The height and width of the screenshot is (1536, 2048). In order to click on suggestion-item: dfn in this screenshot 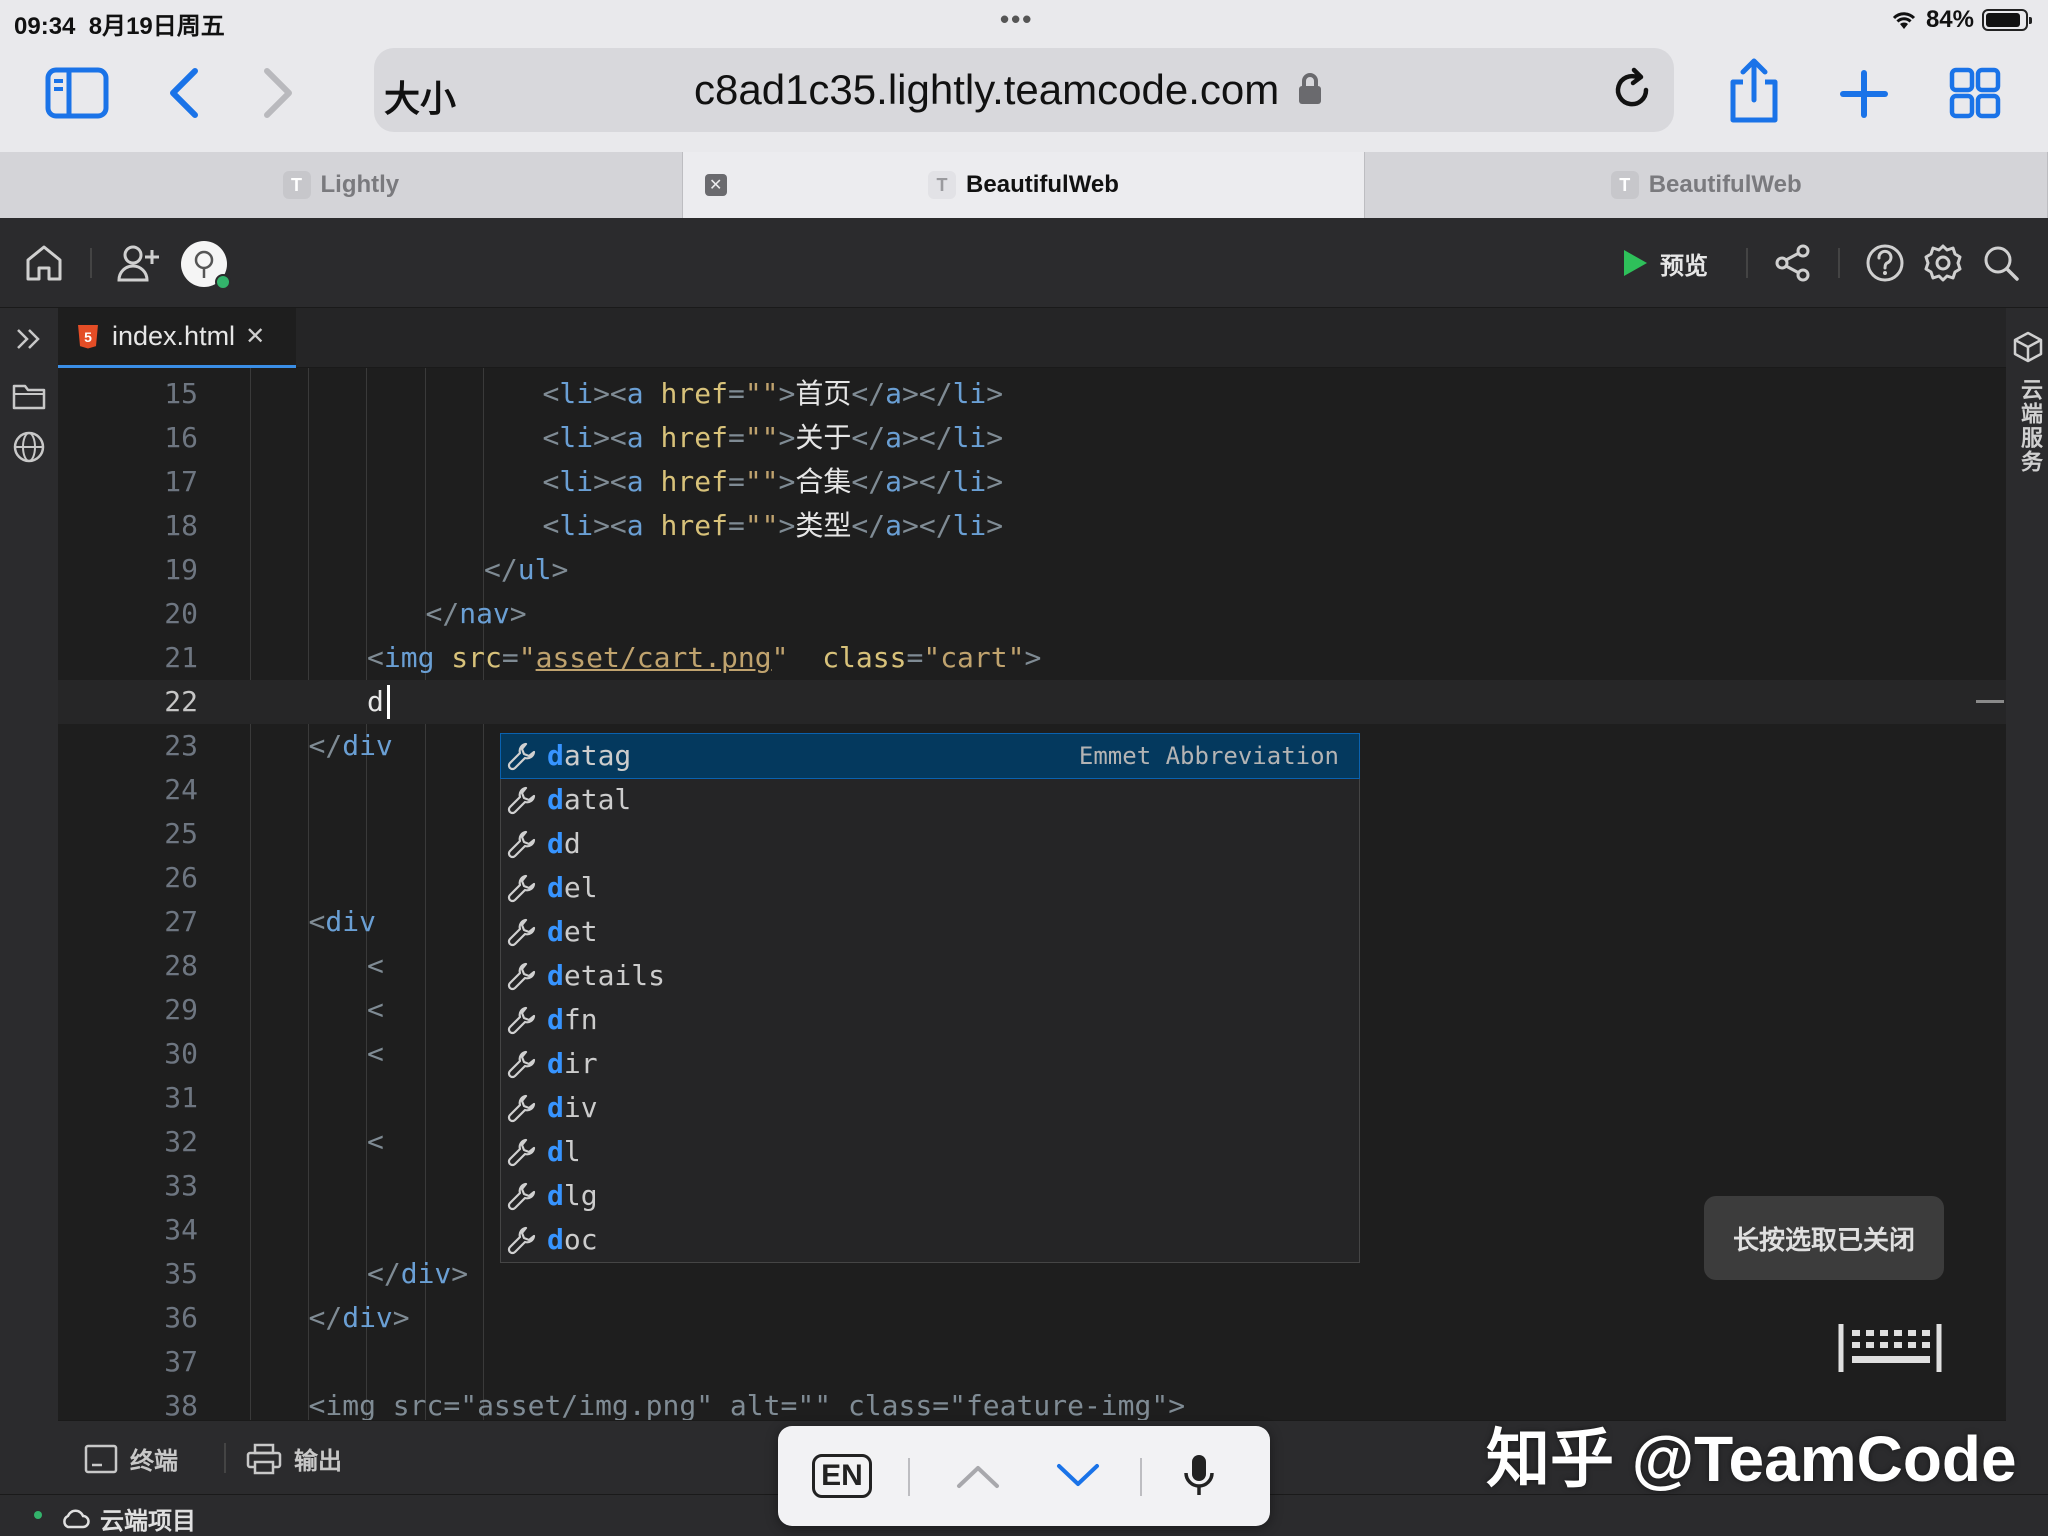, I will do `click(930, 1020)`.